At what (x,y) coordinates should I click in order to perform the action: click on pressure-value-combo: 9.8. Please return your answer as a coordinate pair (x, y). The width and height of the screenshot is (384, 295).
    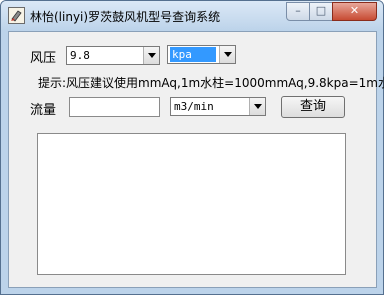
    Looking at the image, I should click on (113, 55).